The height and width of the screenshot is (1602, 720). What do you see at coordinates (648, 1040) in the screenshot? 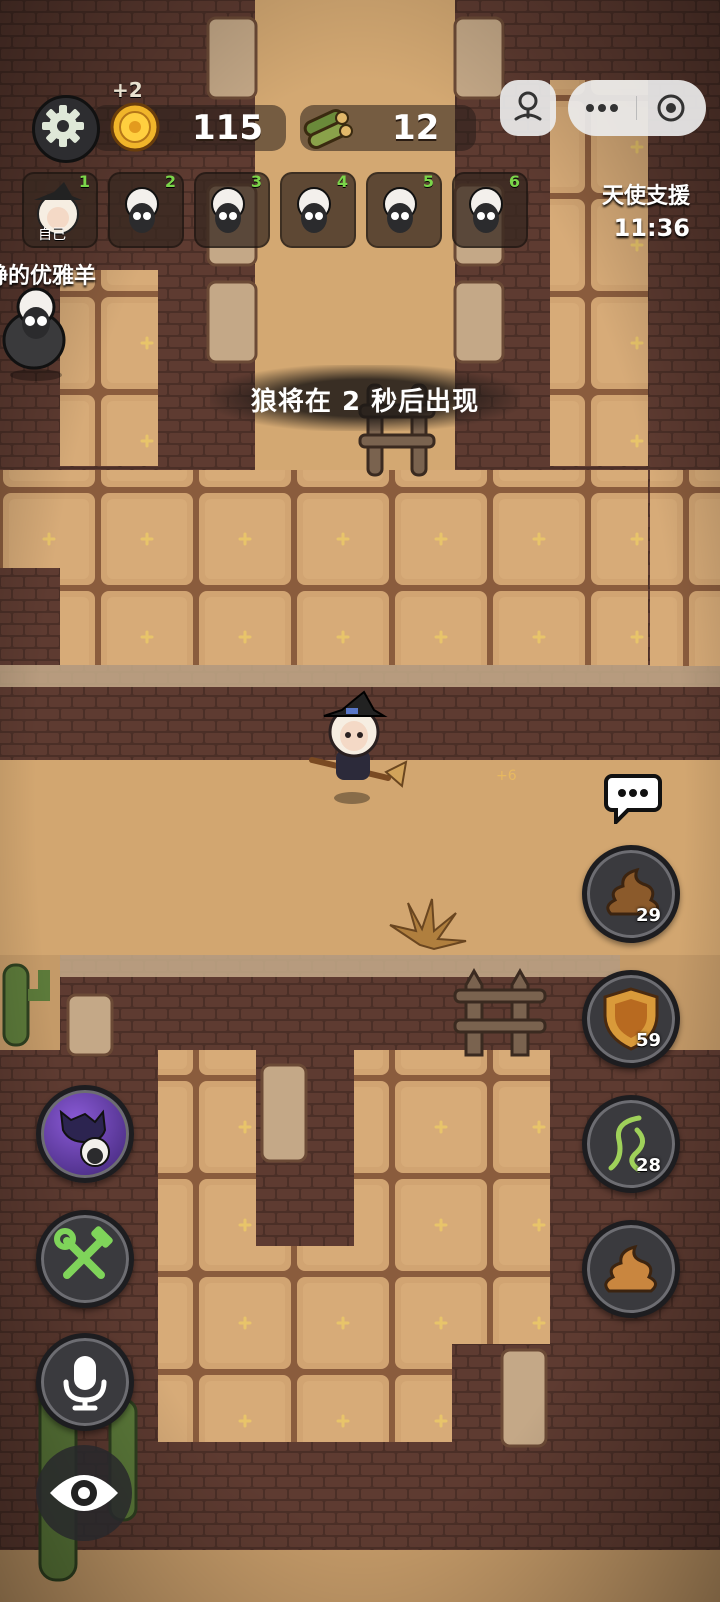
I see `ability-count: 59` at bounding box center [648, 1040].